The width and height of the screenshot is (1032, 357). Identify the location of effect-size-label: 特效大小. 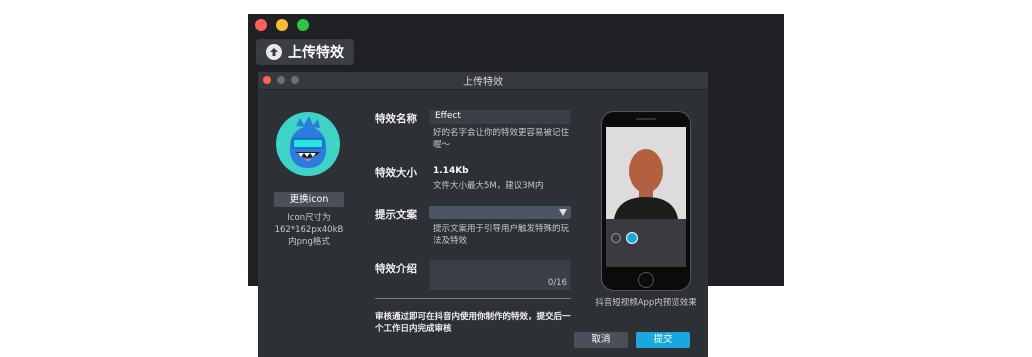
(396, 173).